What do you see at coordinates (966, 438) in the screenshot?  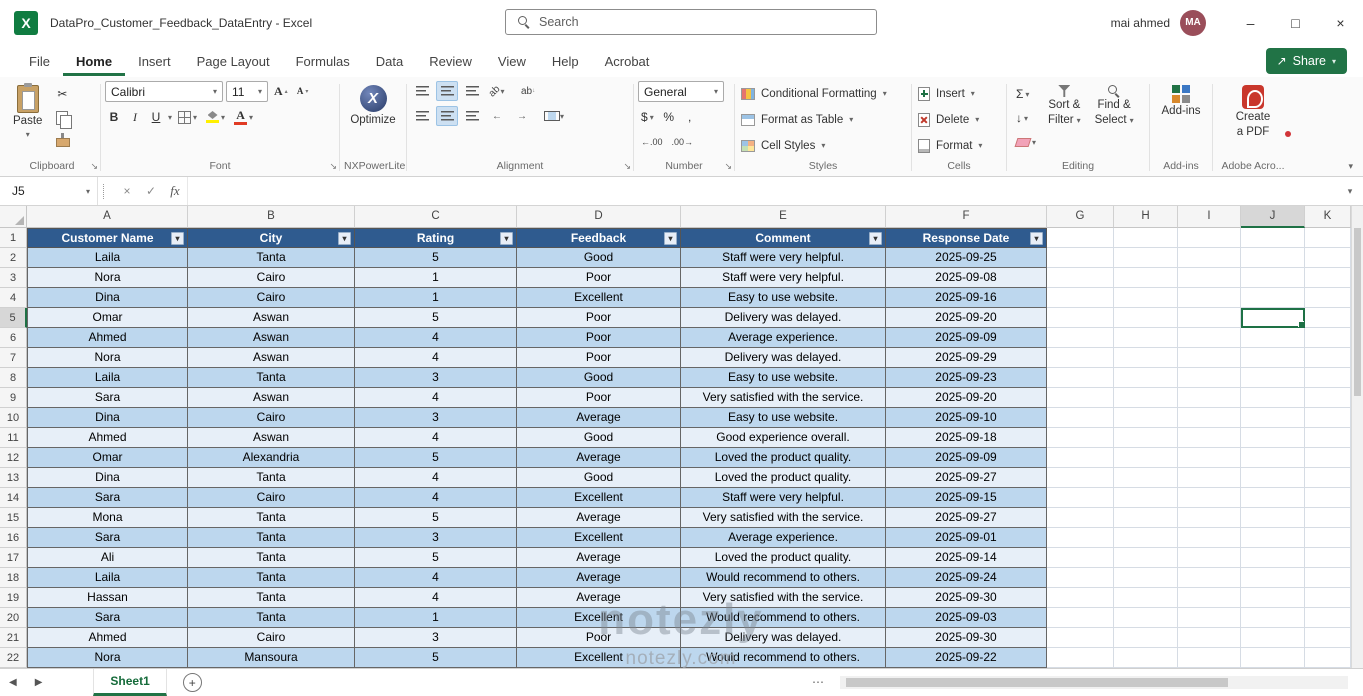 I see `cell-F11: 2025-09-18` at bounding box center [966, 438].